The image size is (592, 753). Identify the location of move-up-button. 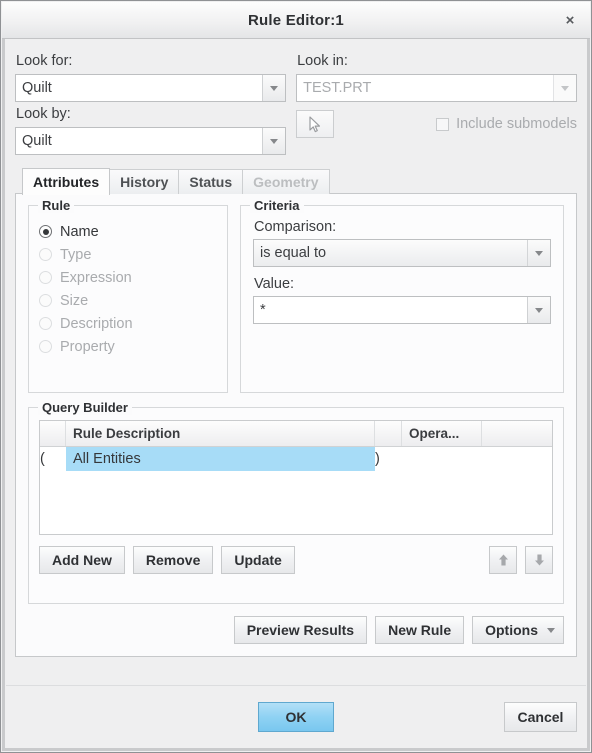
(503, 560).